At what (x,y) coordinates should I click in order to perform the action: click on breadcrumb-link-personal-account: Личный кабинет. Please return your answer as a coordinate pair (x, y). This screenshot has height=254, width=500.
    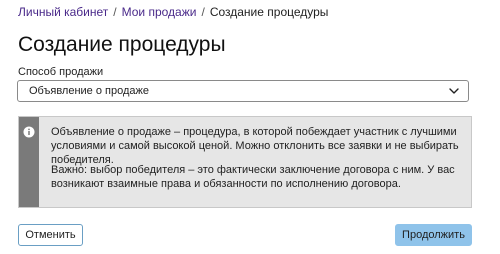
    Looking at the image, I should click on (63, 12).